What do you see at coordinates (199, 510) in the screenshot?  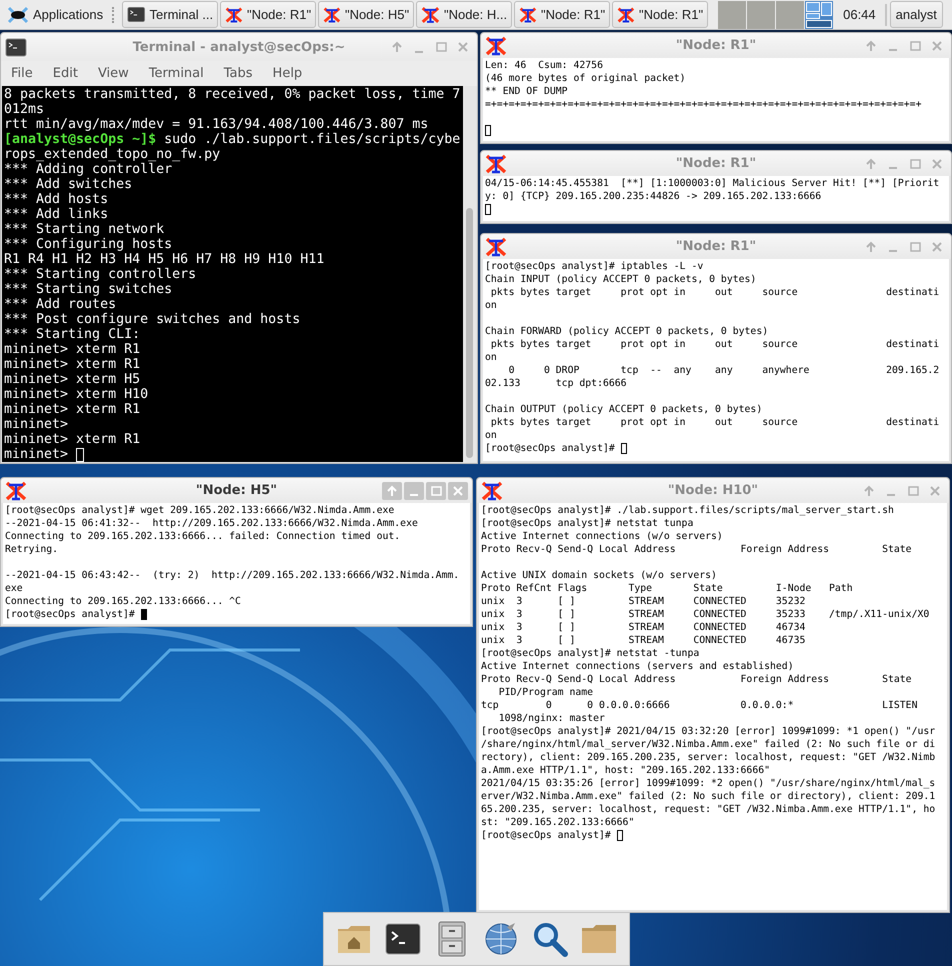 I see `terminal-line: [root@secOps analyst]# wget 209.165.202.133:6666/W32.Nimda.Amm.exe` at bounding box center [199, 510].